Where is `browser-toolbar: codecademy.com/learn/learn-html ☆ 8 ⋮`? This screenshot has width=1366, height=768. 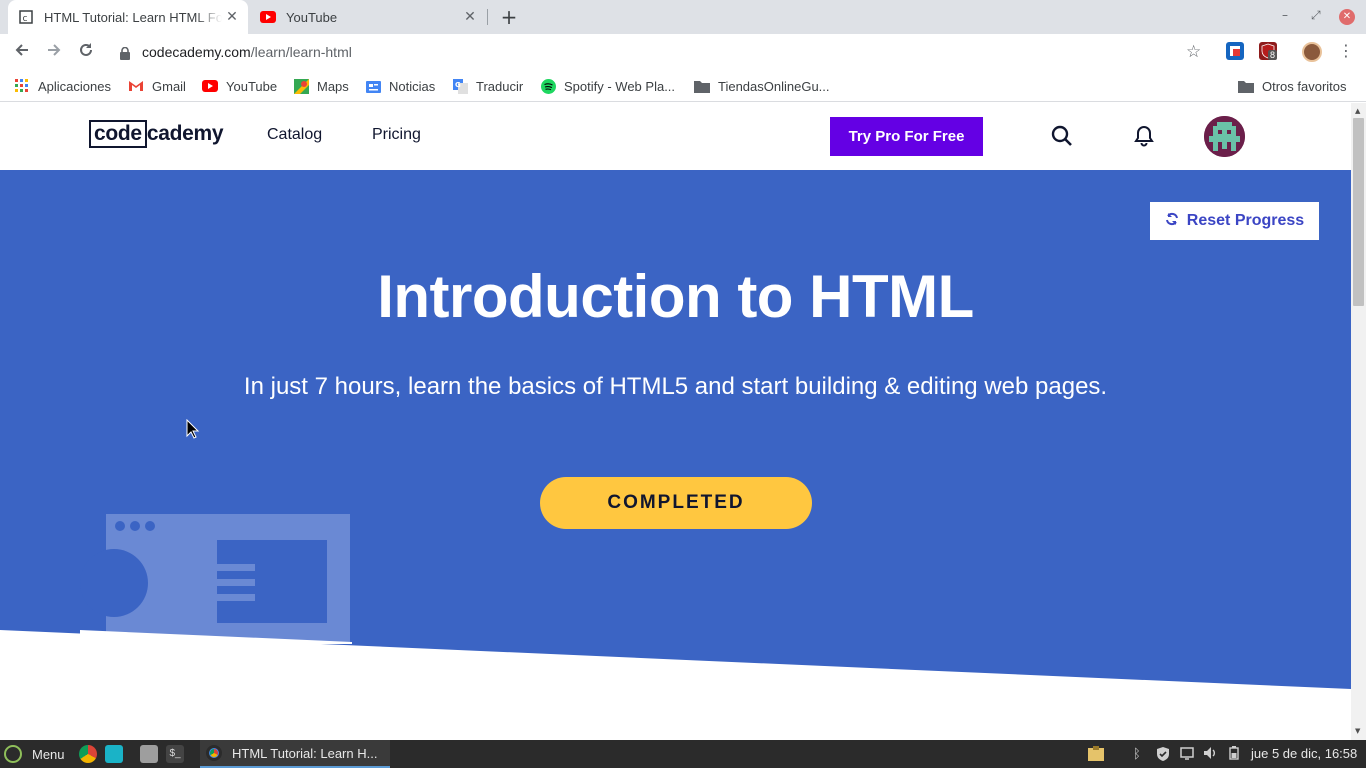
browser-toolbar: codecademy.com/learn/learn-html ☆ 8 ⋮ is located at coordinates (683, 52).